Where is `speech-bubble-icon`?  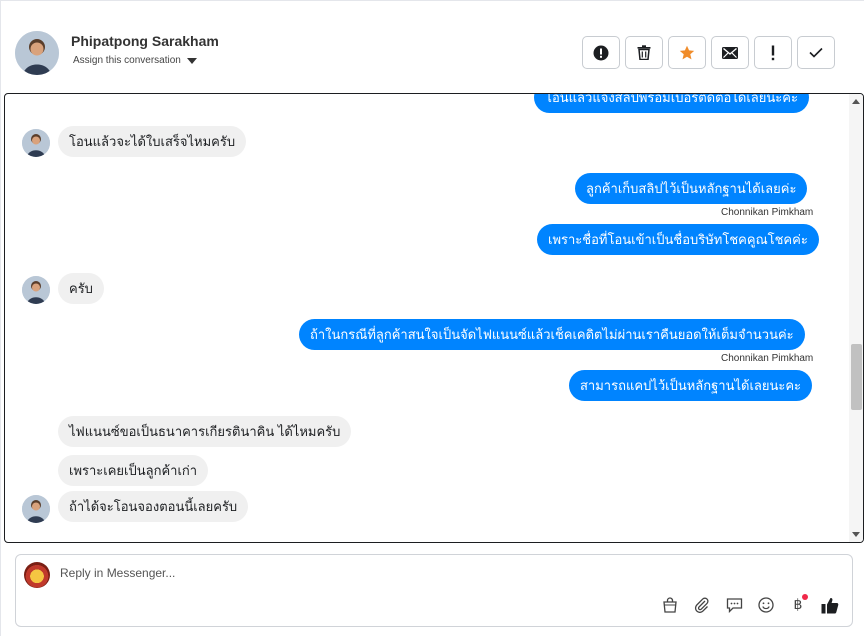 speech-bubble-icon is located at coordinates (734, 605).